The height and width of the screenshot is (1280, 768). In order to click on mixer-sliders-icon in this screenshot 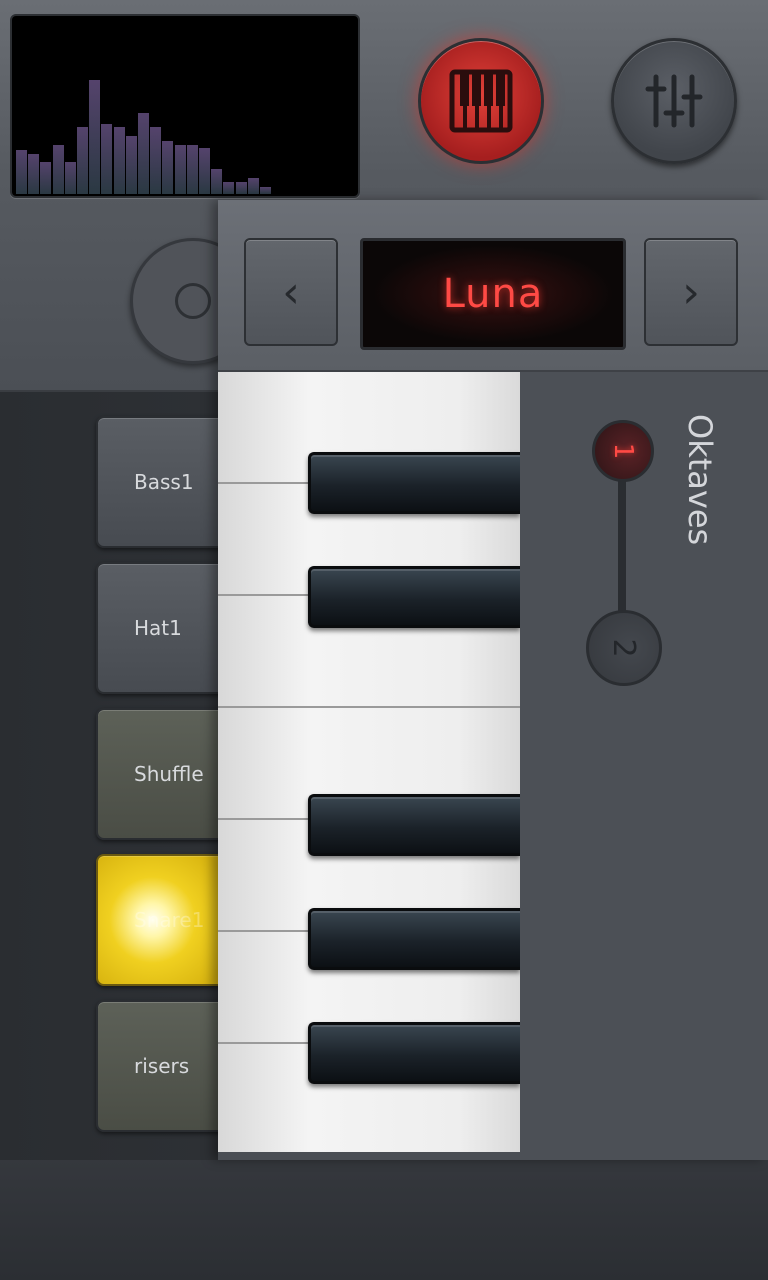, I will do `click(674, 101)`.